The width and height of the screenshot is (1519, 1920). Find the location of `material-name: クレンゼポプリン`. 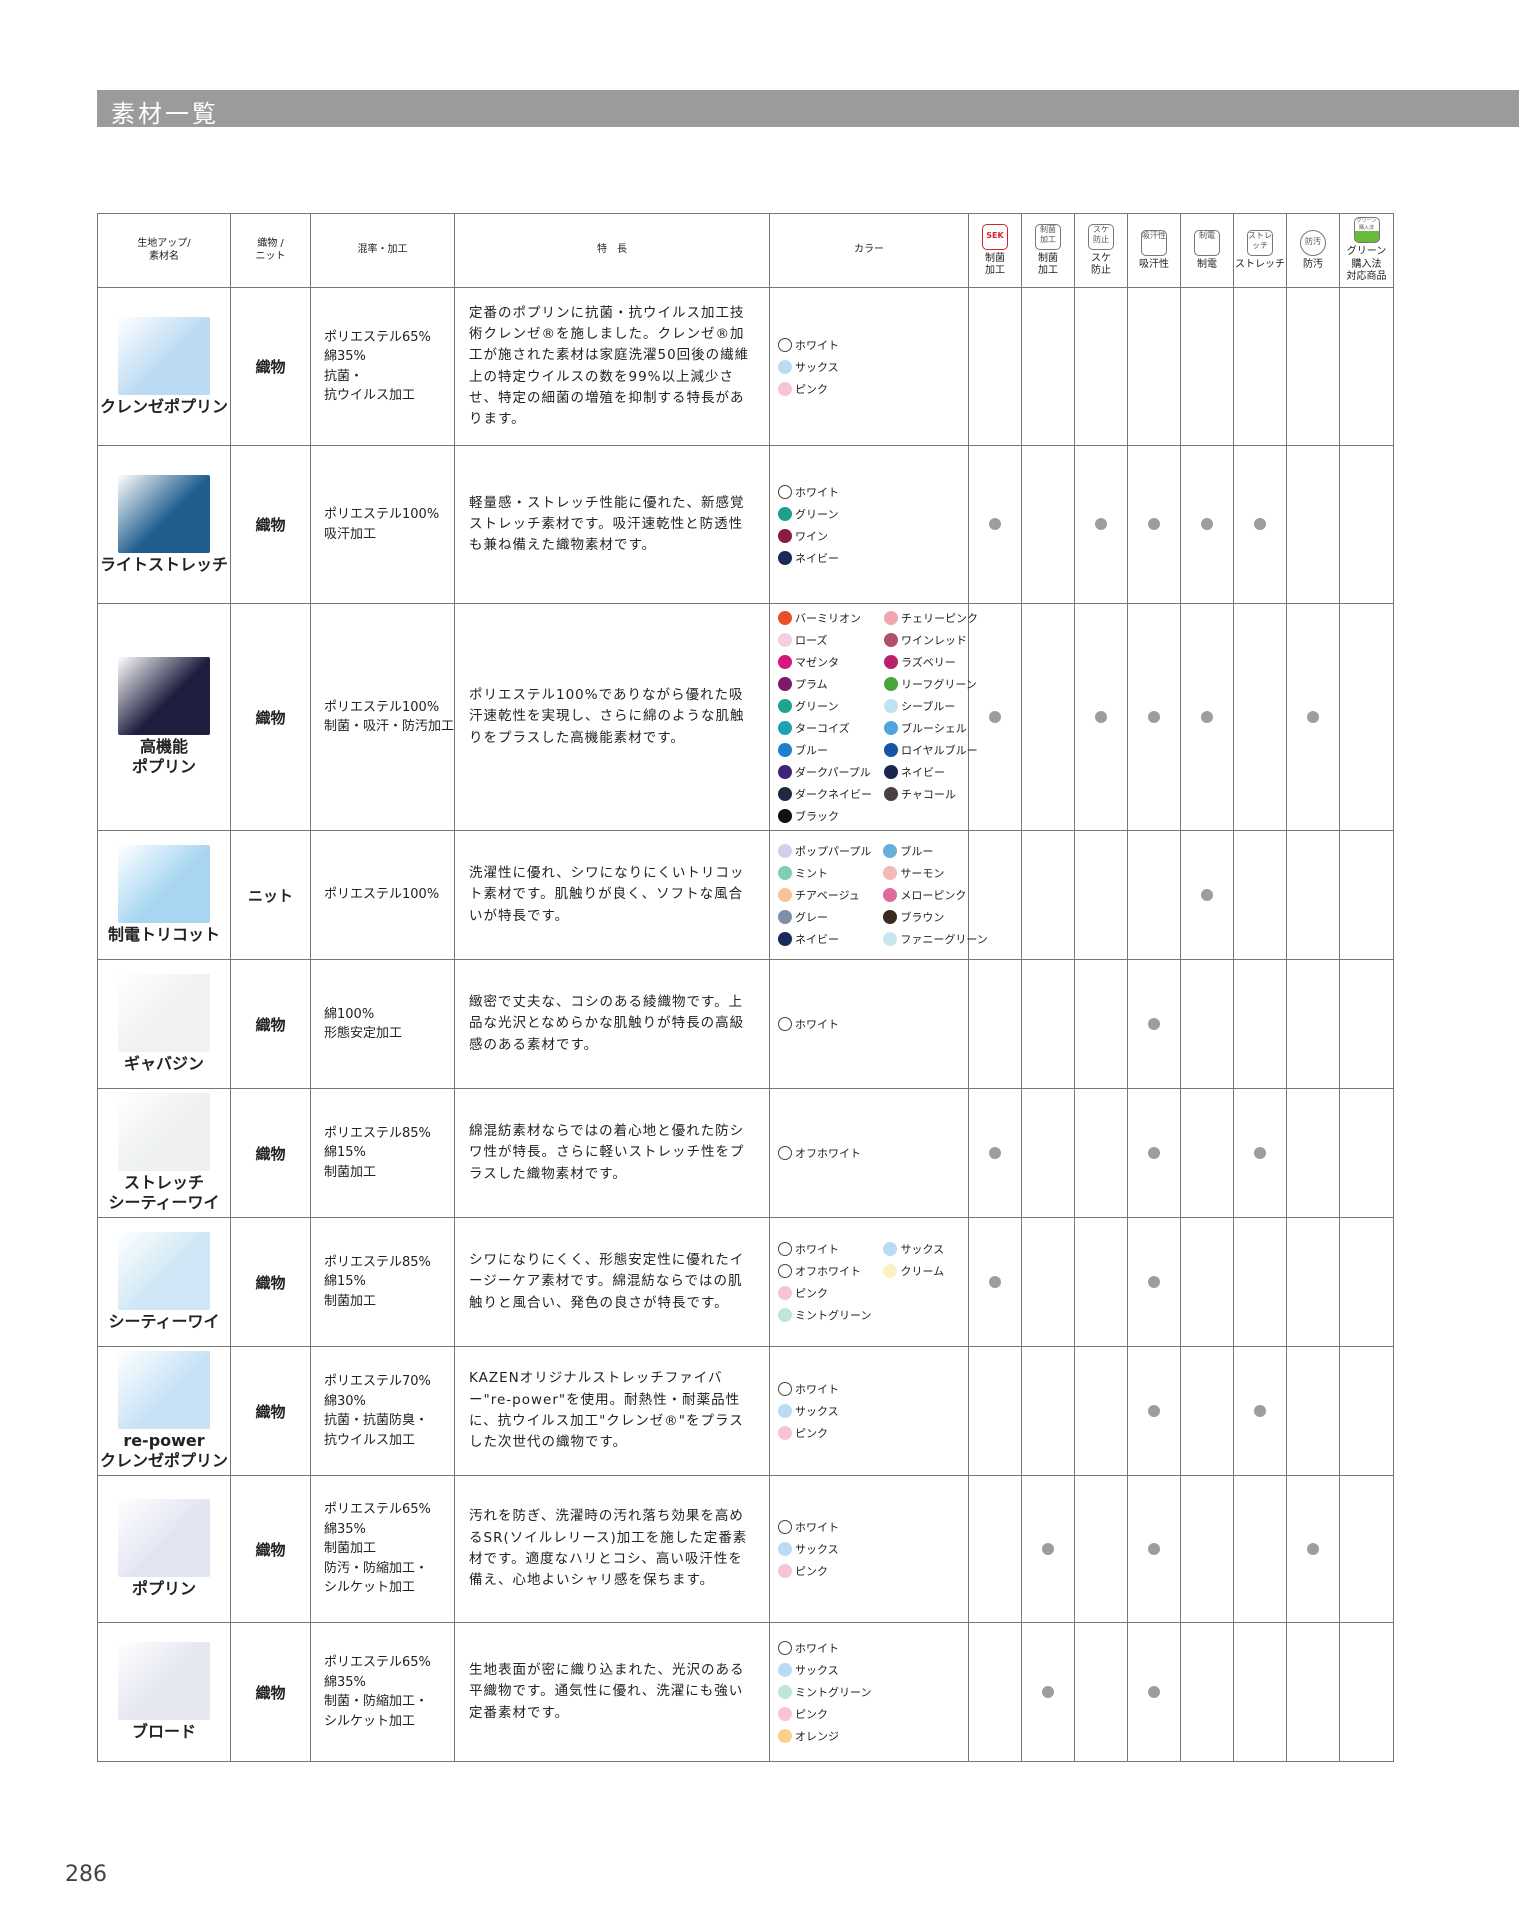

material-name: クレンゼポプリン is located at coordinates (163, 406).